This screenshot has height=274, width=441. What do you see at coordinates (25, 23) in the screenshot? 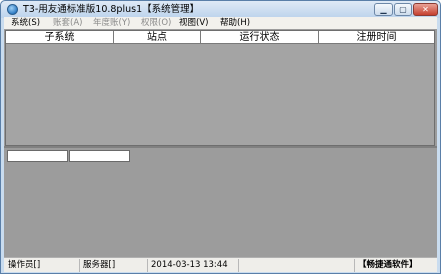
I see `menu-system: 系统(S)` at bounding box center [25, 23].